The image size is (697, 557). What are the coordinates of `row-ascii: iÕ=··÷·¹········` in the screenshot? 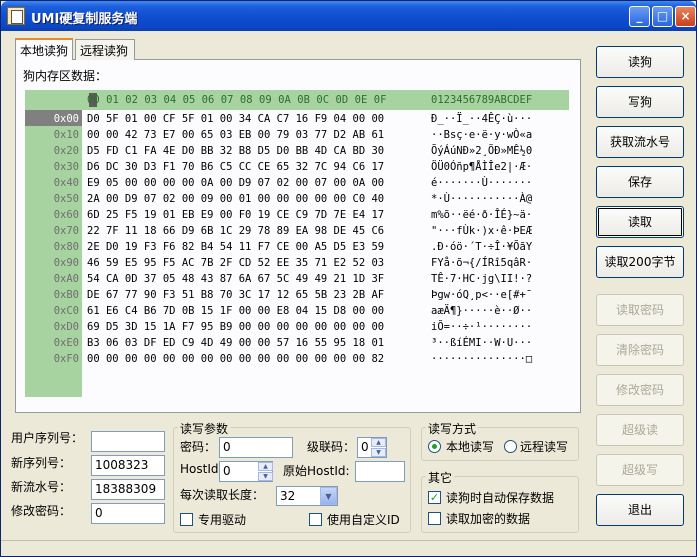 It's located at (481, 327).